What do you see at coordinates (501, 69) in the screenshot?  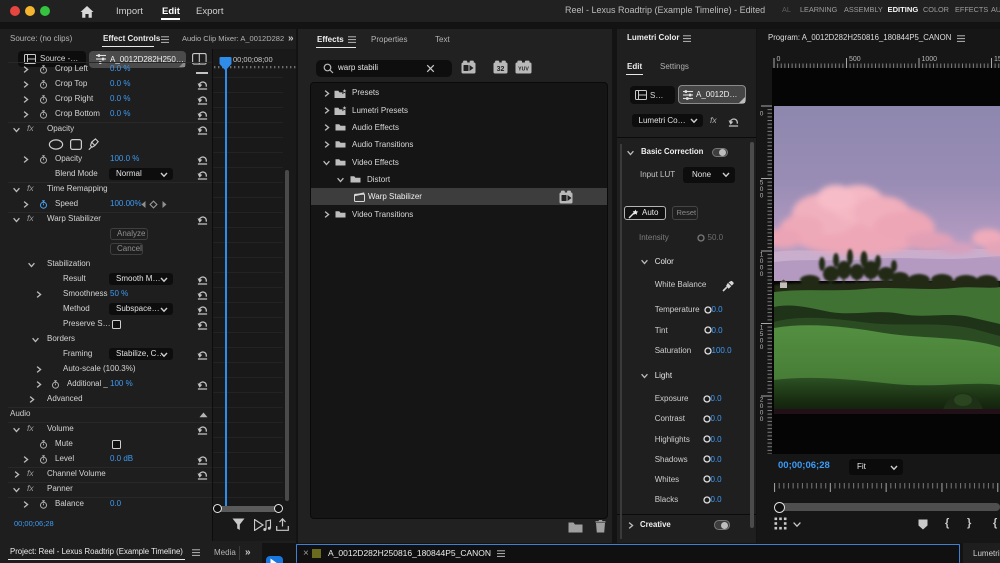 I see `svg-text: 32` at bounding box center [501, 69].